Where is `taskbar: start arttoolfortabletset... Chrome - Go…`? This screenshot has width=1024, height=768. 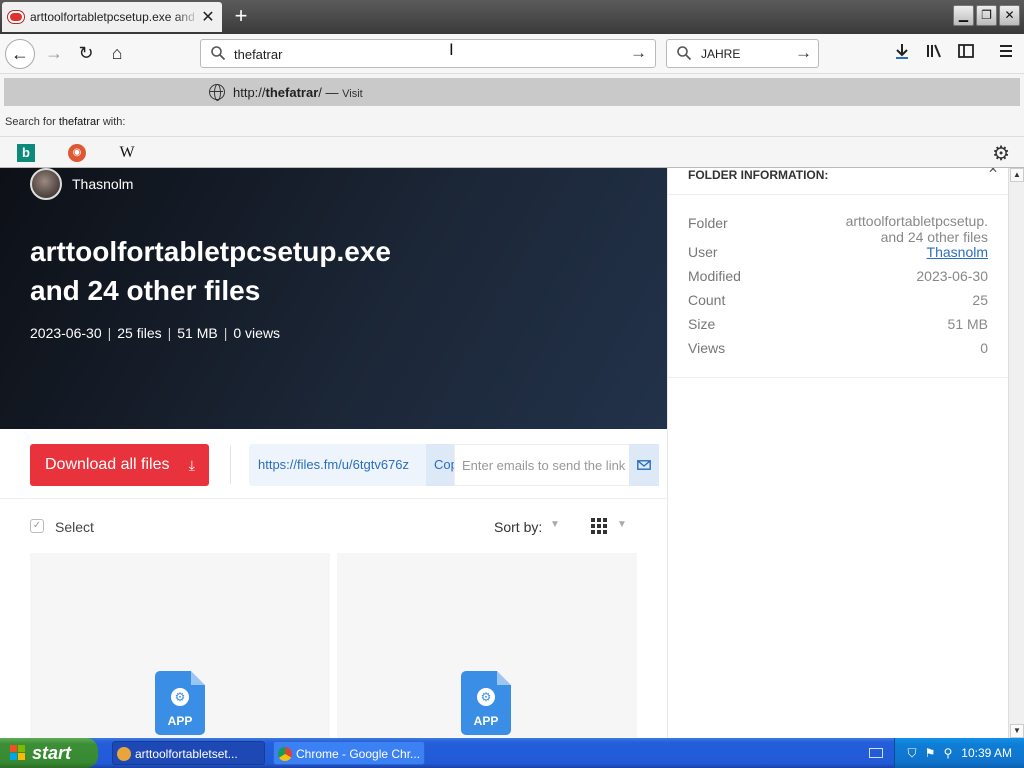
taskbar: start arttoolfortabletset... Chrome - Go… is located at coordinates (512, 753).